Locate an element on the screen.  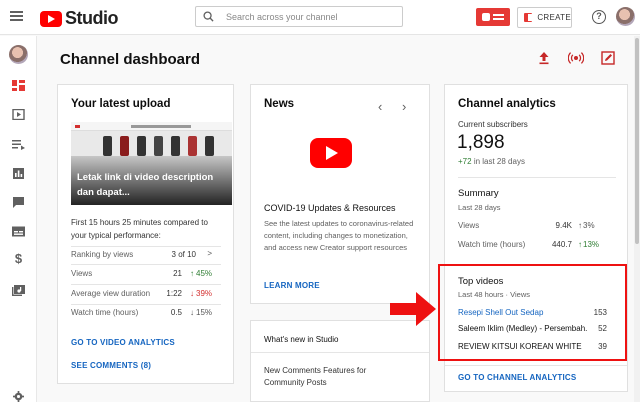
studio-switch-icon is located at coordinates (486, 17).